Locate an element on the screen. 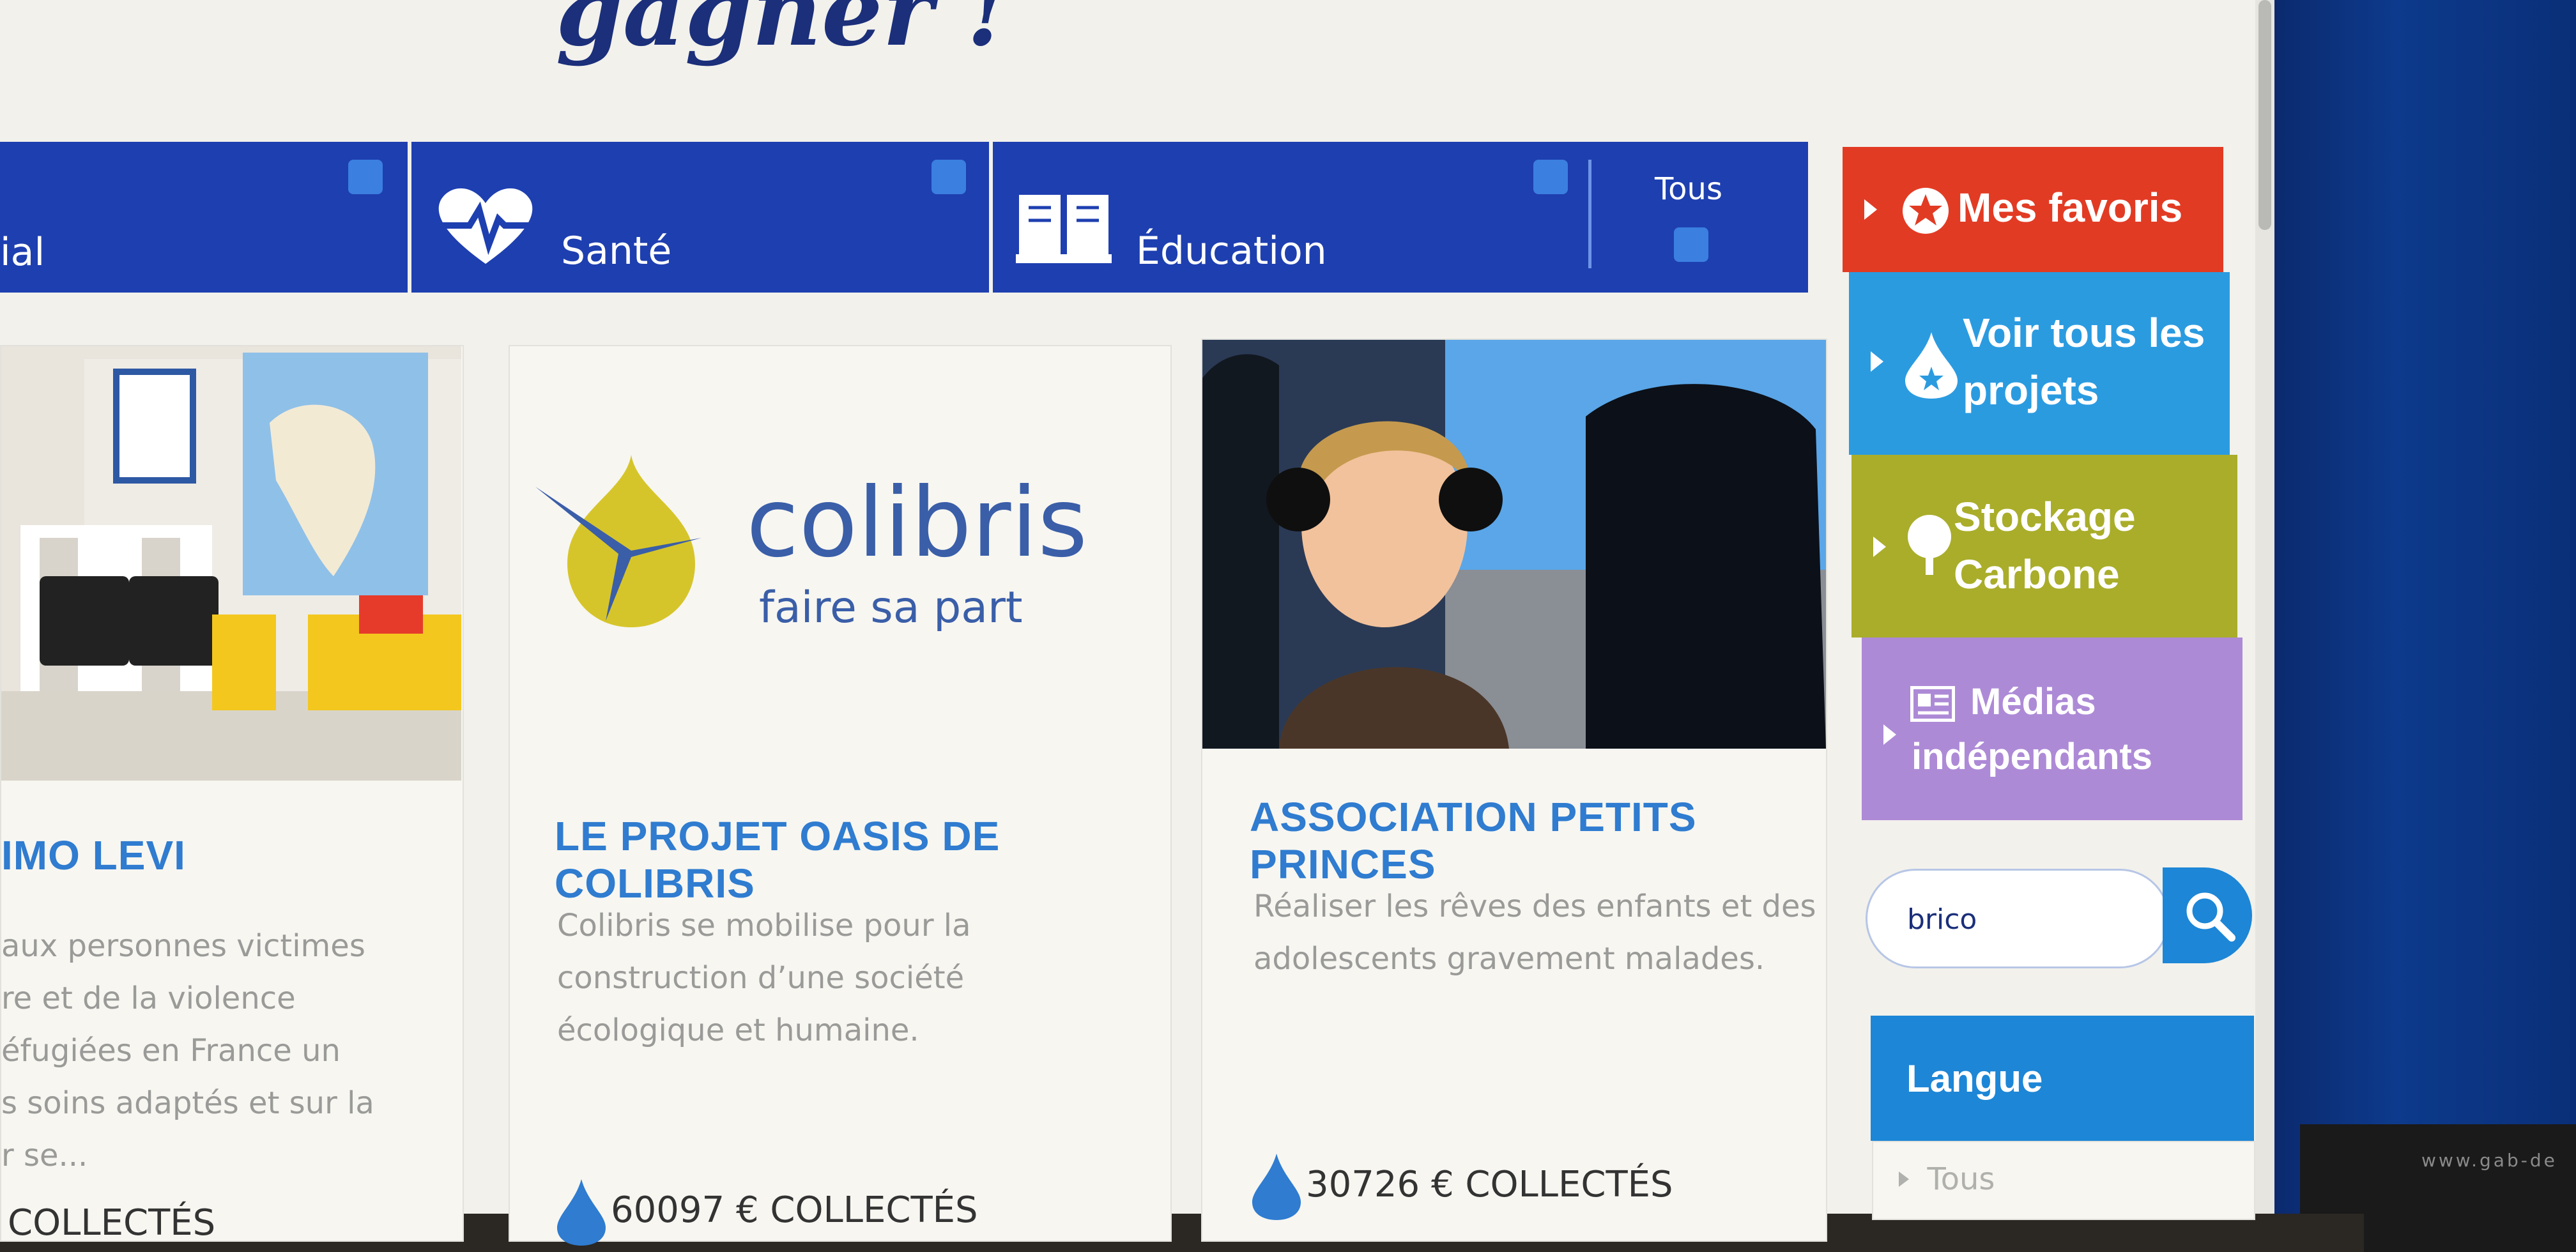 Image resolution: width=2576 pixels, height=1252 pixels. language-option: Tous is located at coordinates (1947, 1179).